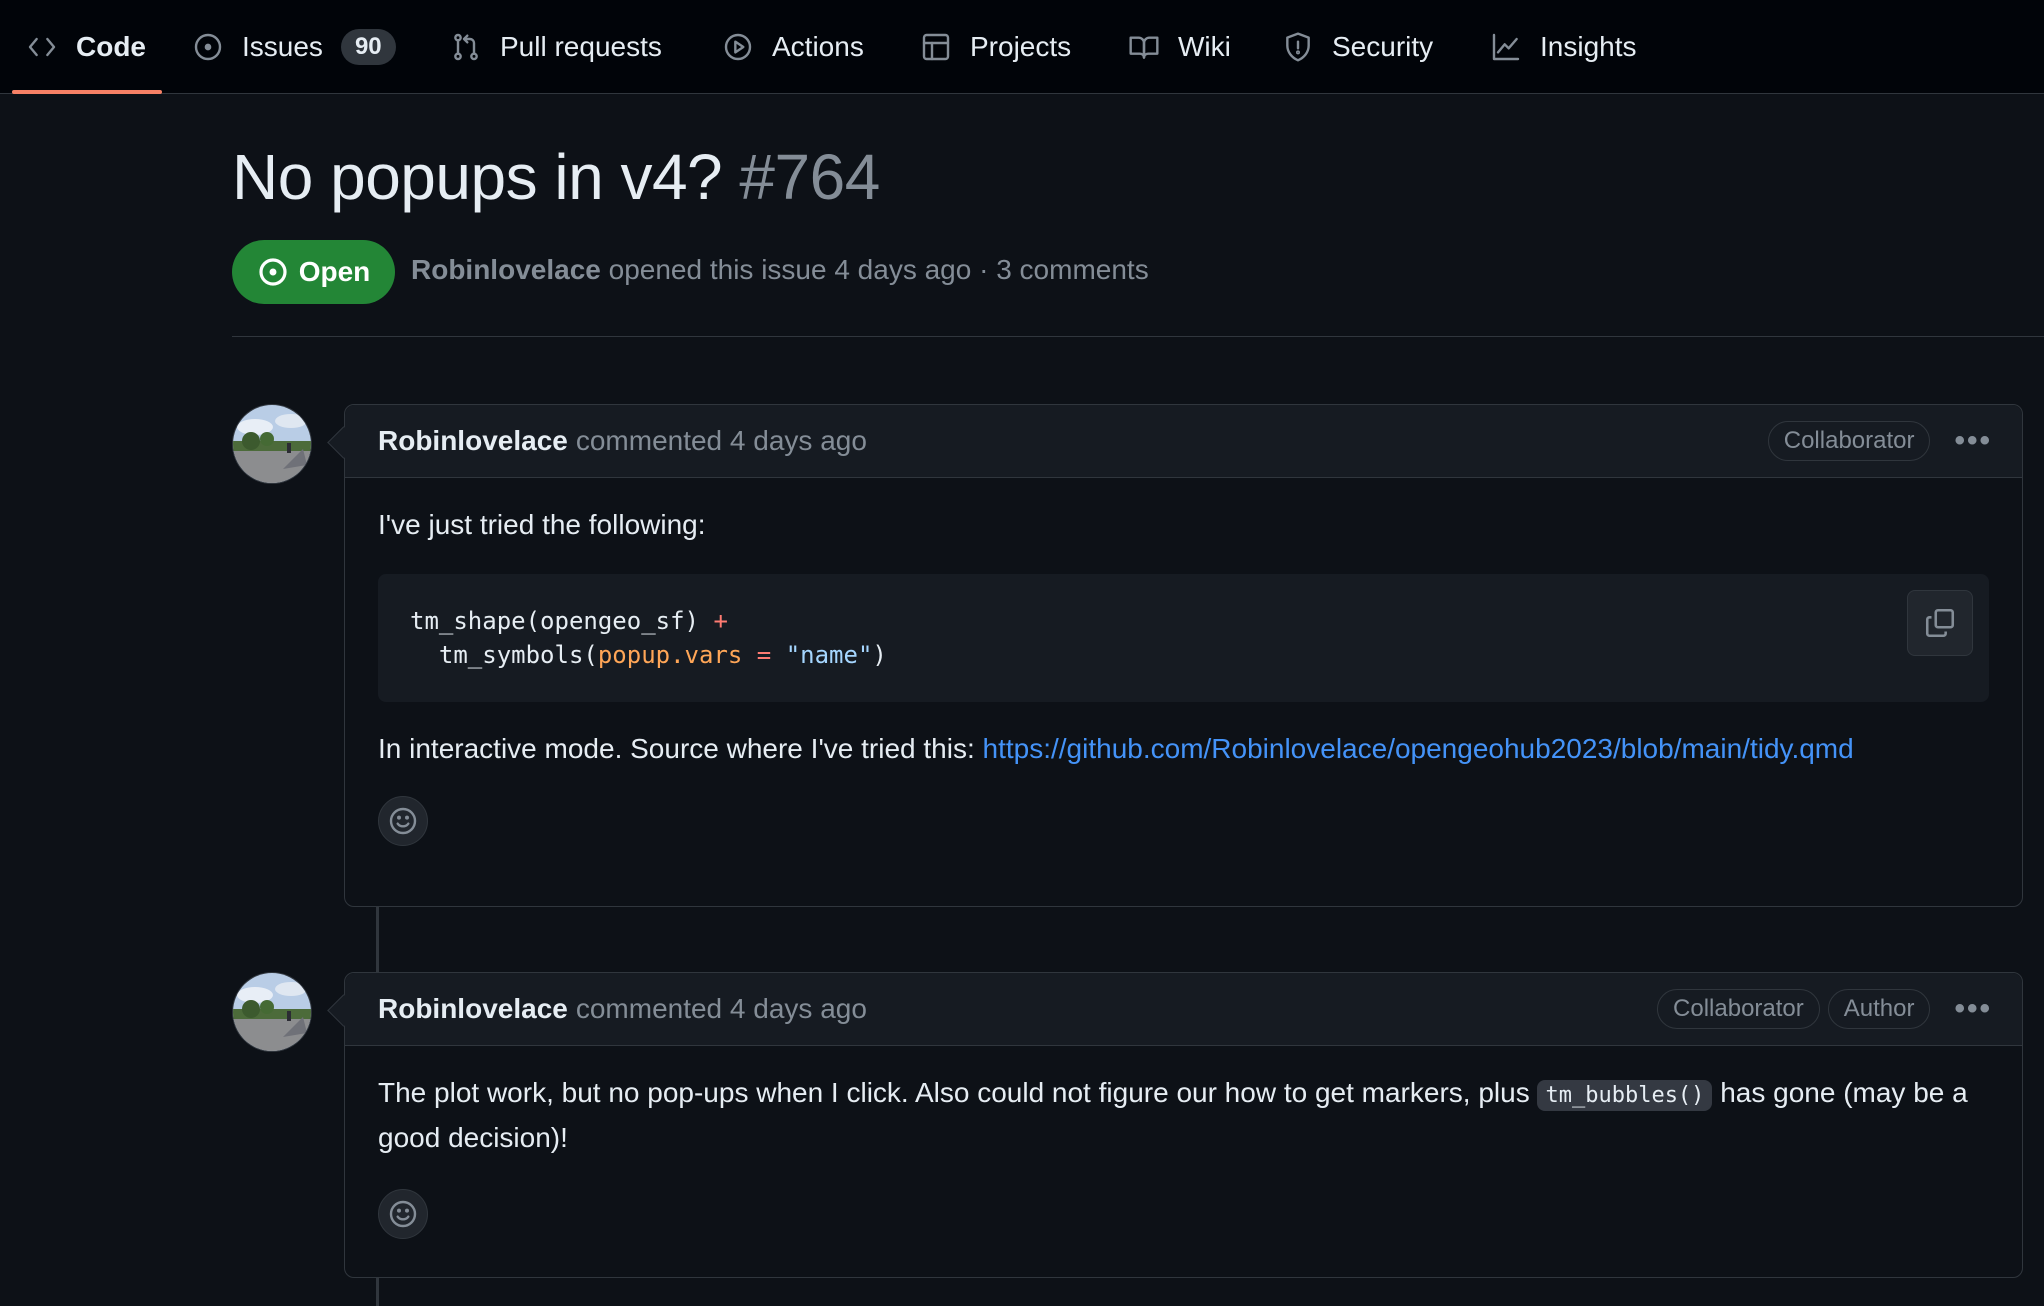  I want to click on tab-actions-label: Actions, so click(818, 46).